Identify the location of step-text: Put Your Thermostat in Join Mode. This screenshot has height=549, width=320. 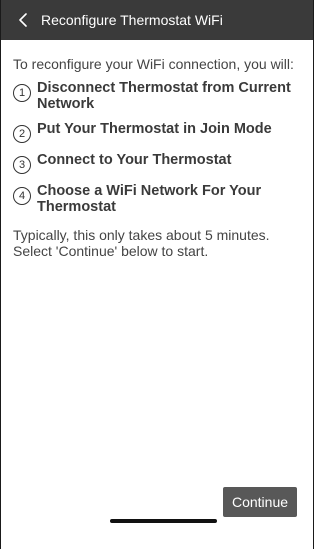
(154, 129).